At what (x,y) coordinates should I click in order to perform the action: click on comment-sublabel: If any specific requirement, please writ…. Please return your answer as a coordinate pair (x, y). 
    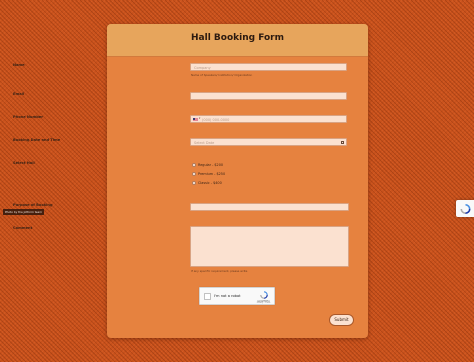
    Looking at the image, I should click on (219, 271).